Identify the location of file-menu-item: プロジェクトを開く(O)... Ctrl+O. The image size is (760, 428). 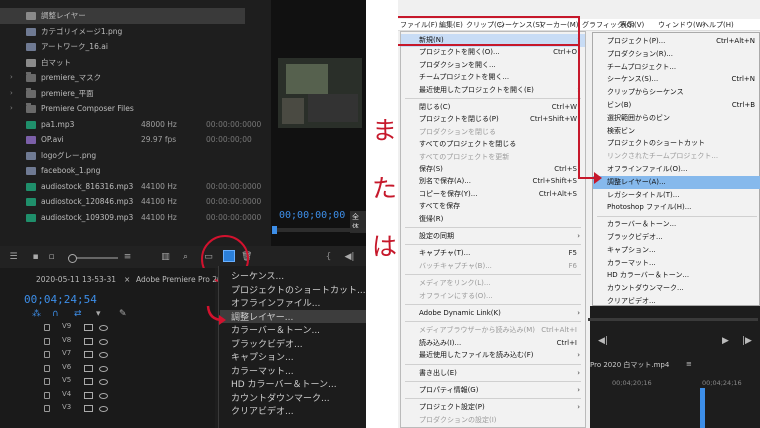
(493, 52).